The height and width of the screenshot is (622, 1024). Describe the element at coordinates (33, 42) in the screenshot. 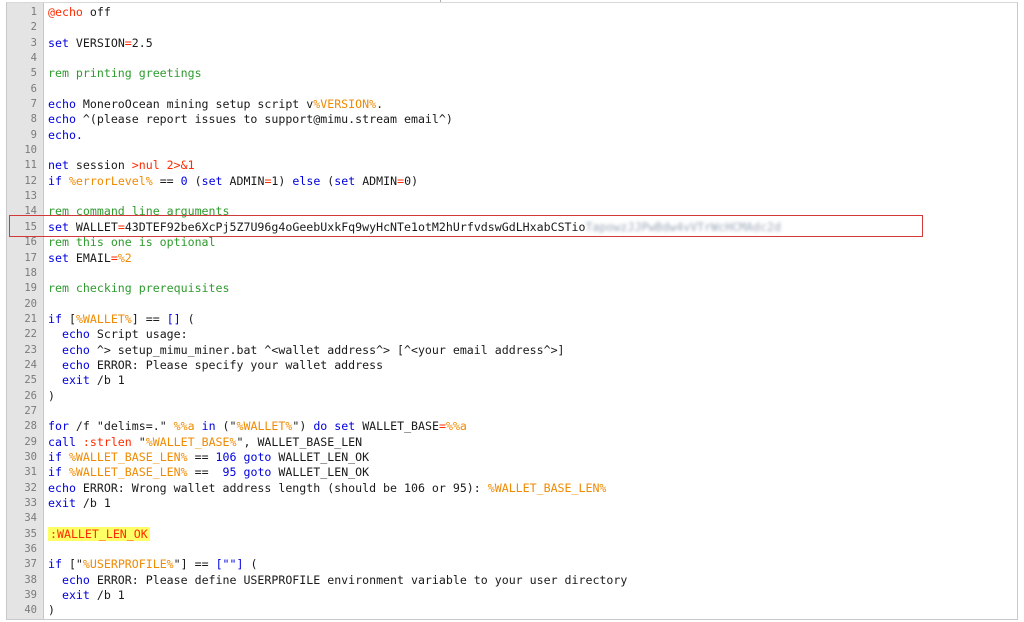

I see `line-number: 3` at that location.